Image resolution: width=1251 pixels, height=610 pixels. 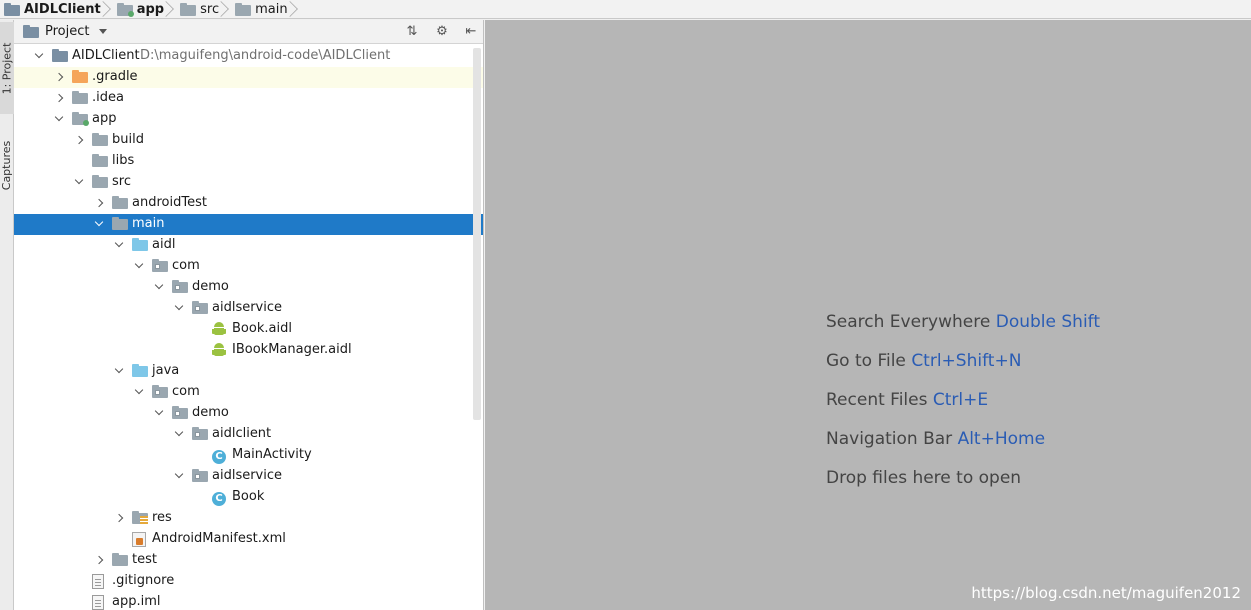 What do you see at coordinates (148, 223) in the screenshot?
I see `tree-row-label: main` at bounding box center [148, 223].